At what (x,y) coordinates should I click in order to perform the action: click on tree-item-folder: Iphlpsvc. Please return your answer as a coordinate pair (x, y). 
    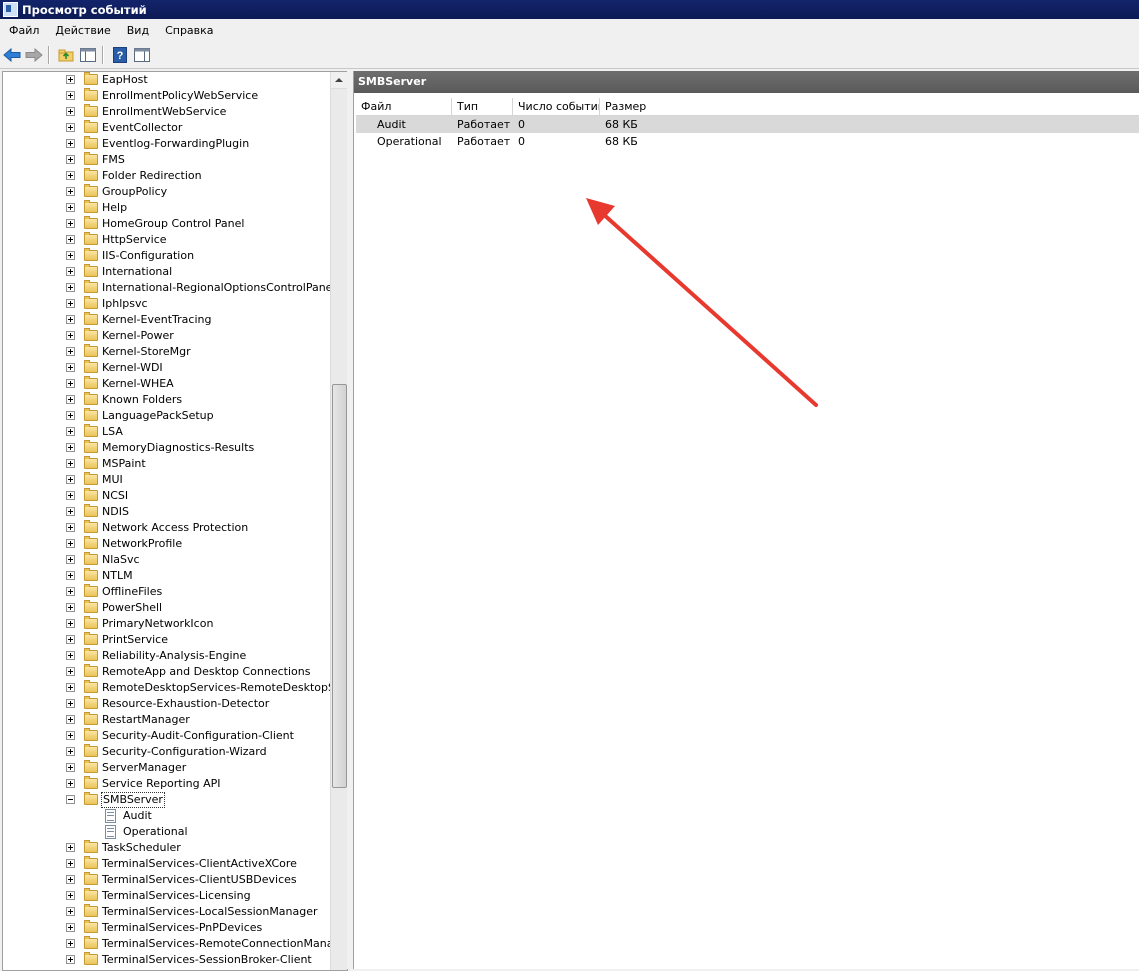
    Looking at the image, I should click on (167, 304).